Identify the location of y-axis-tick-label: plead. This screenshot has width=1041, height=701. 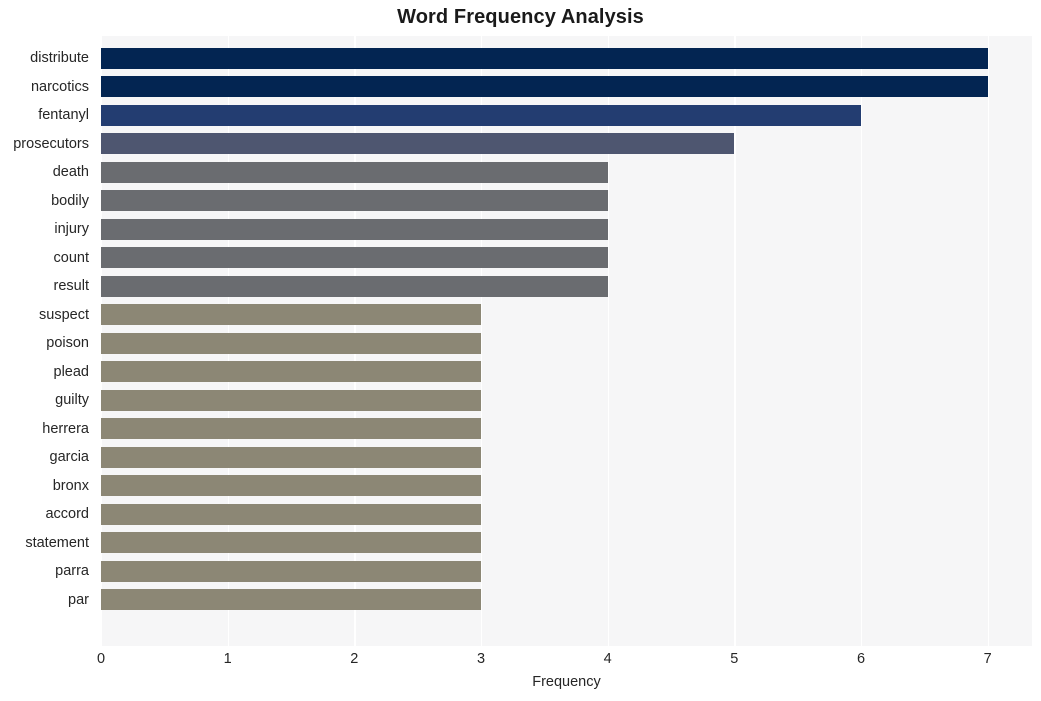
(71, 371).